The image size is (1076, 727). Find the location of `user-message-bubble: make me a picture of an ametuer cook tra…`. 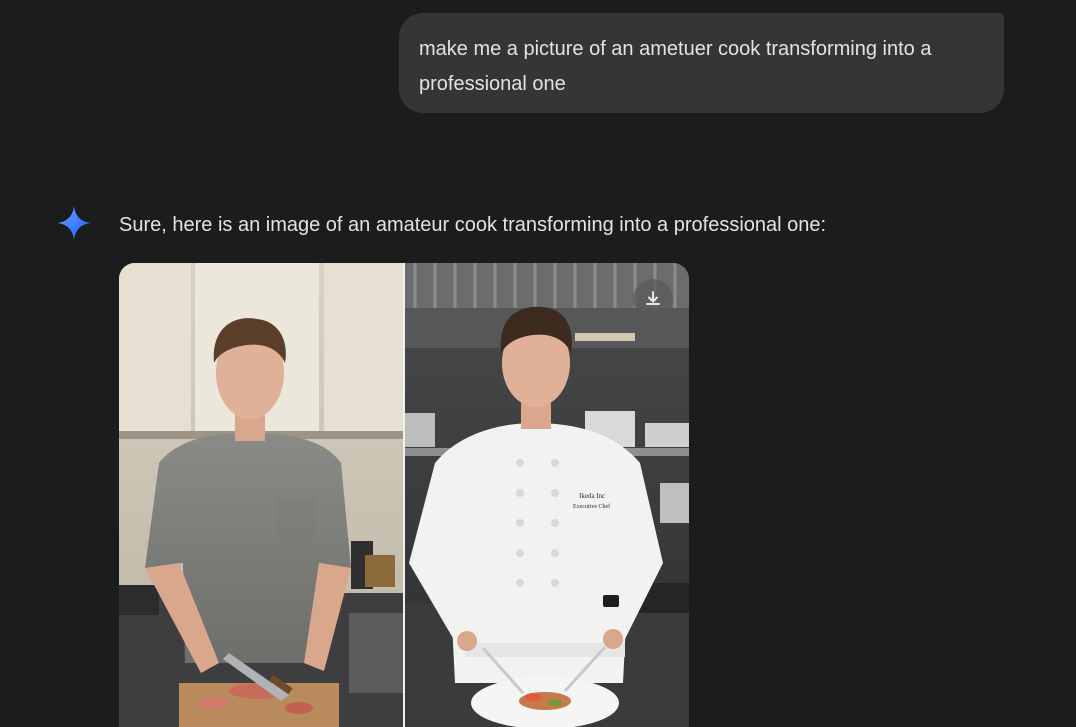

user-message-bubble: make me a picture of an ametuer cook tra… is located at coordinates (701, 63).